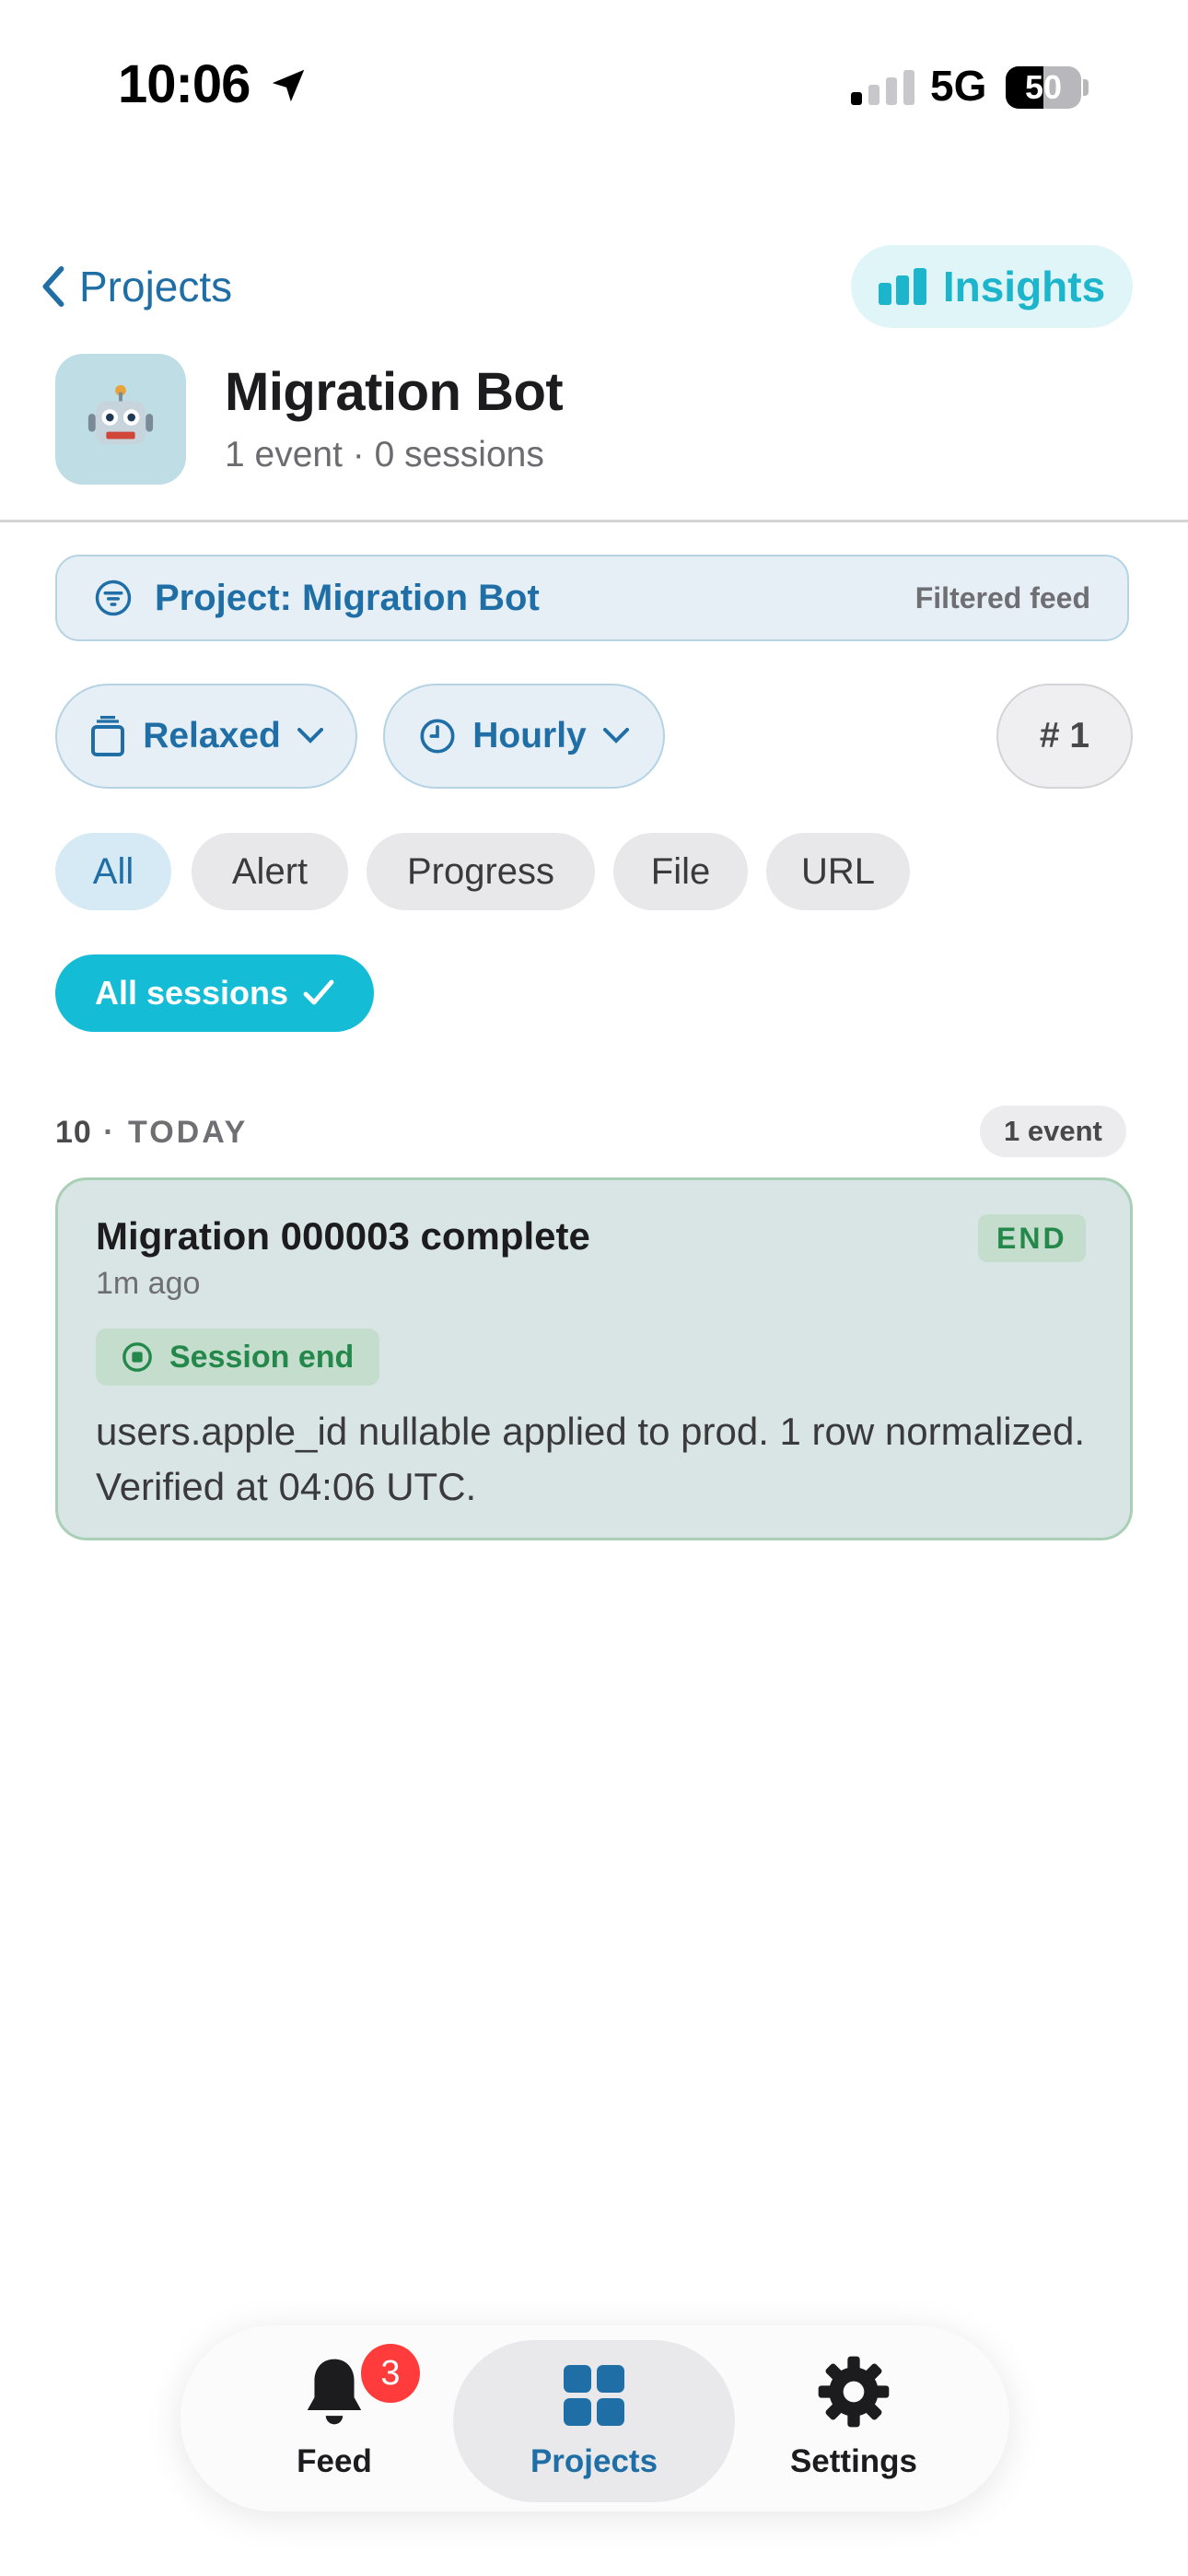 Image resolution: width=1188 pixels, height=2576 pixels. I want to click on tab-settings-label: Settings, so click(853, 2461).